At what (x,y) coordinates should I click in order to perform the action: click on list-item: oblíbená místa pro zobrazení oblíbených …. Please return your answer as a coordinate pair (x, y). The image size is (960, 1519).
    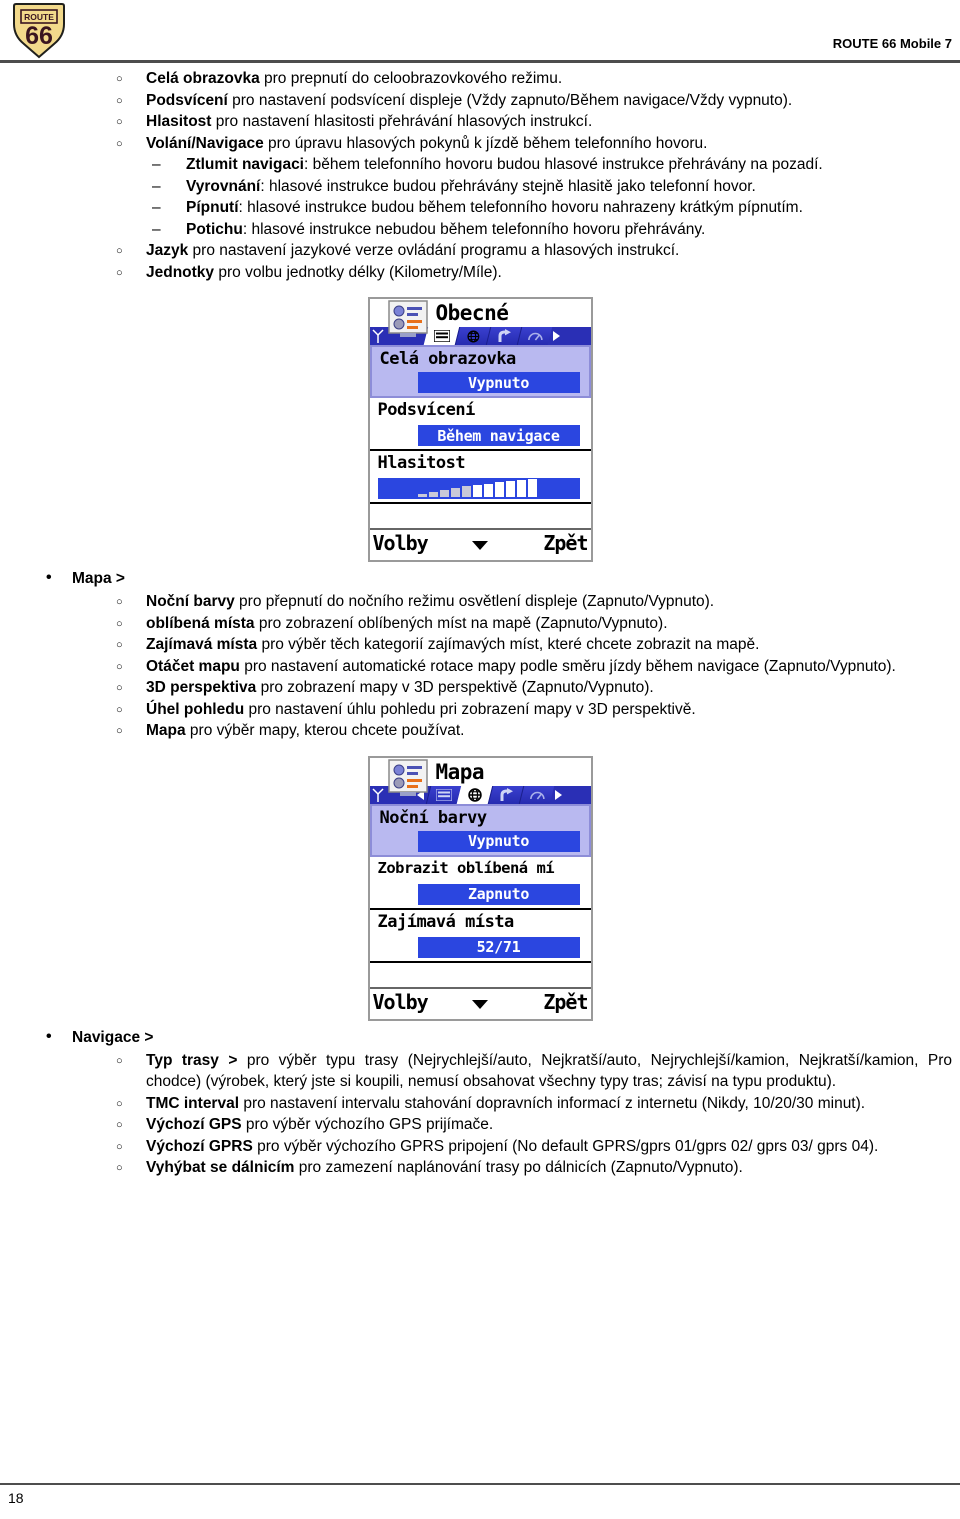
    Looking at the image, I should click on (480, 623).